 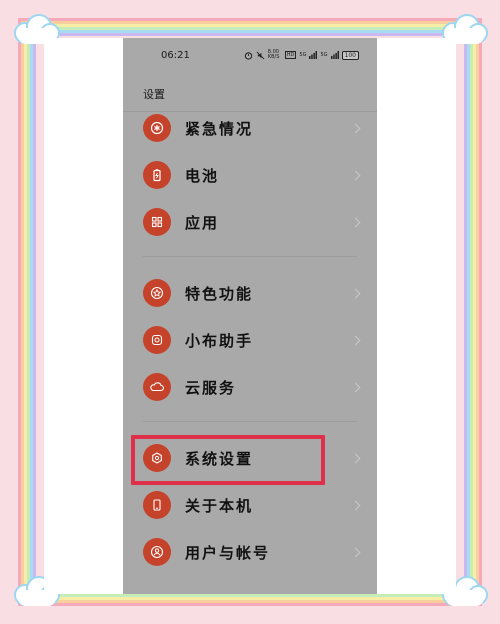 I want to click on status-icons: 8.00 KB/S HD 5G 5G 100, so click(x=301, y=55).